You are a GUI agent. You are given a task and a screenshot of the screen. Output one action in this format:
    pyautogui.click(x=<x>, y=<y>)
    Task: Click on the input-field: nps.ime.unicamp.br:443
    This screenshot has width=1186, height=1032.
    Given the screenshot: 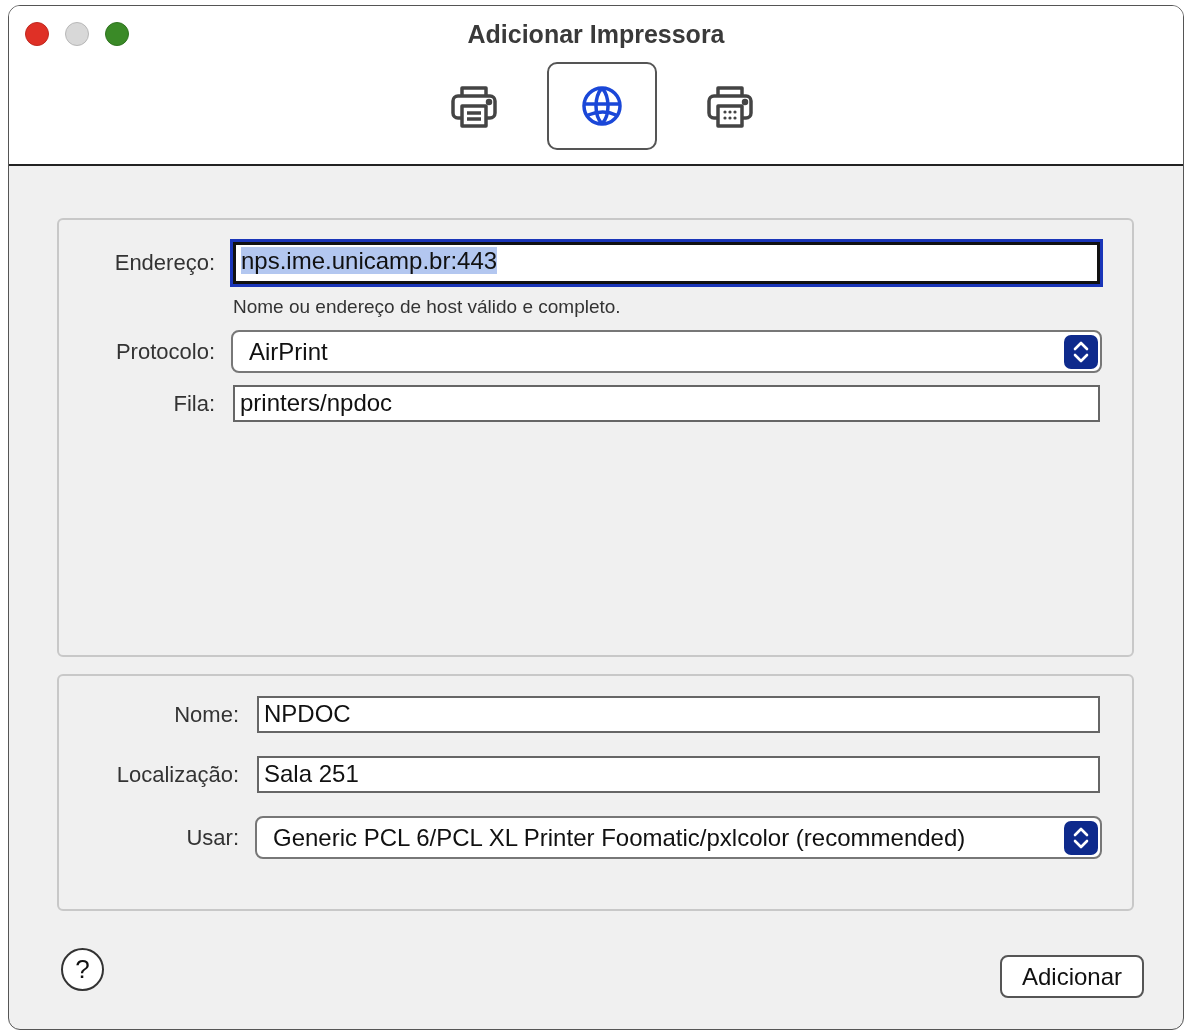 What is the action you would take?
    pyautogui.click(x=666, y=263)
    